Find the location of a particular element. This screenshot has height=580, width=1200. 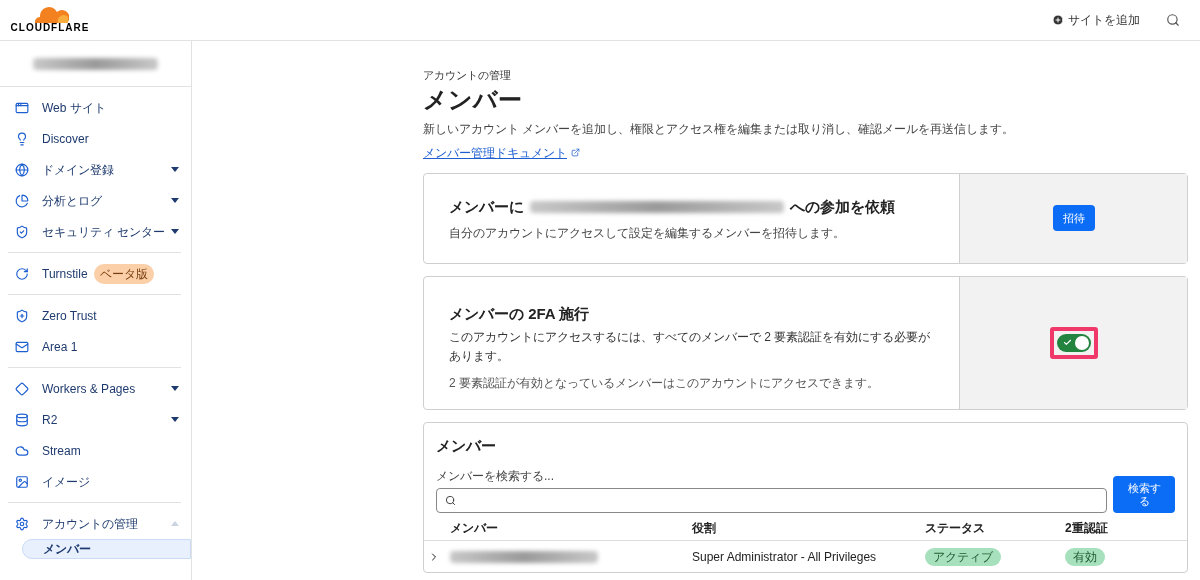

diamond-icon is located at coordinates (22, 388).